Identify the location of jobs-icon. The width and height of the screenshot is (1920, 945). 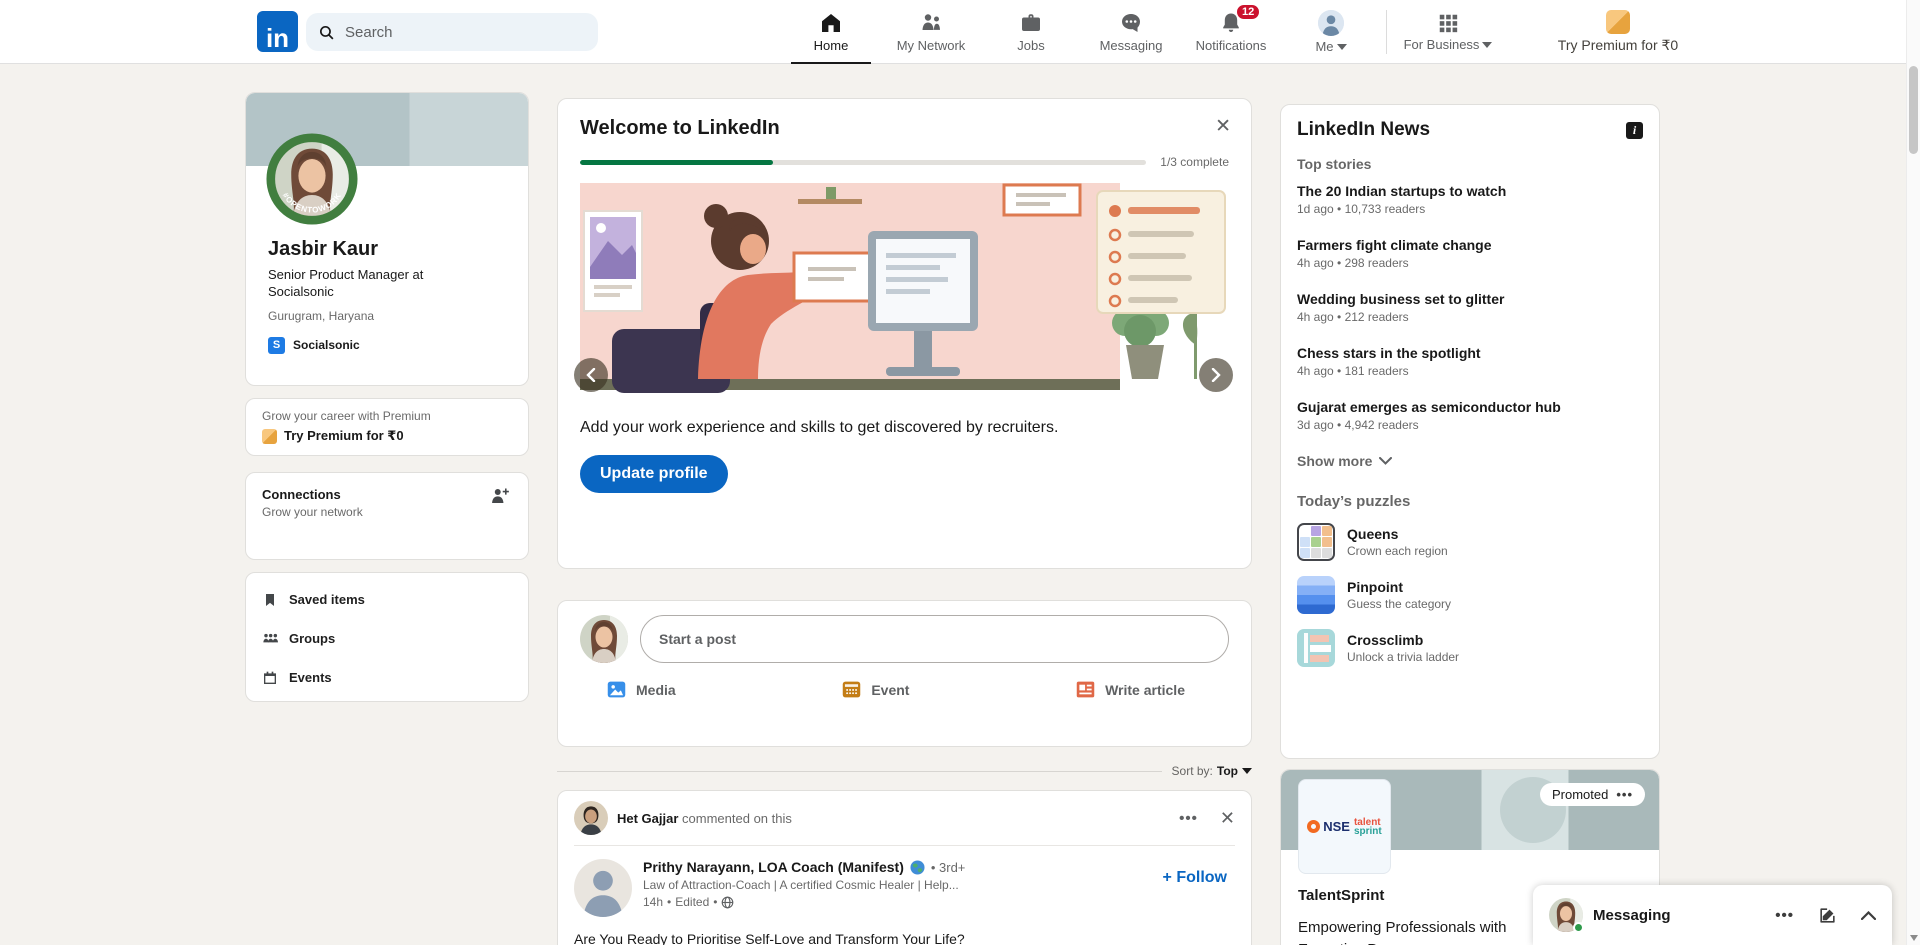
(1031, 22).